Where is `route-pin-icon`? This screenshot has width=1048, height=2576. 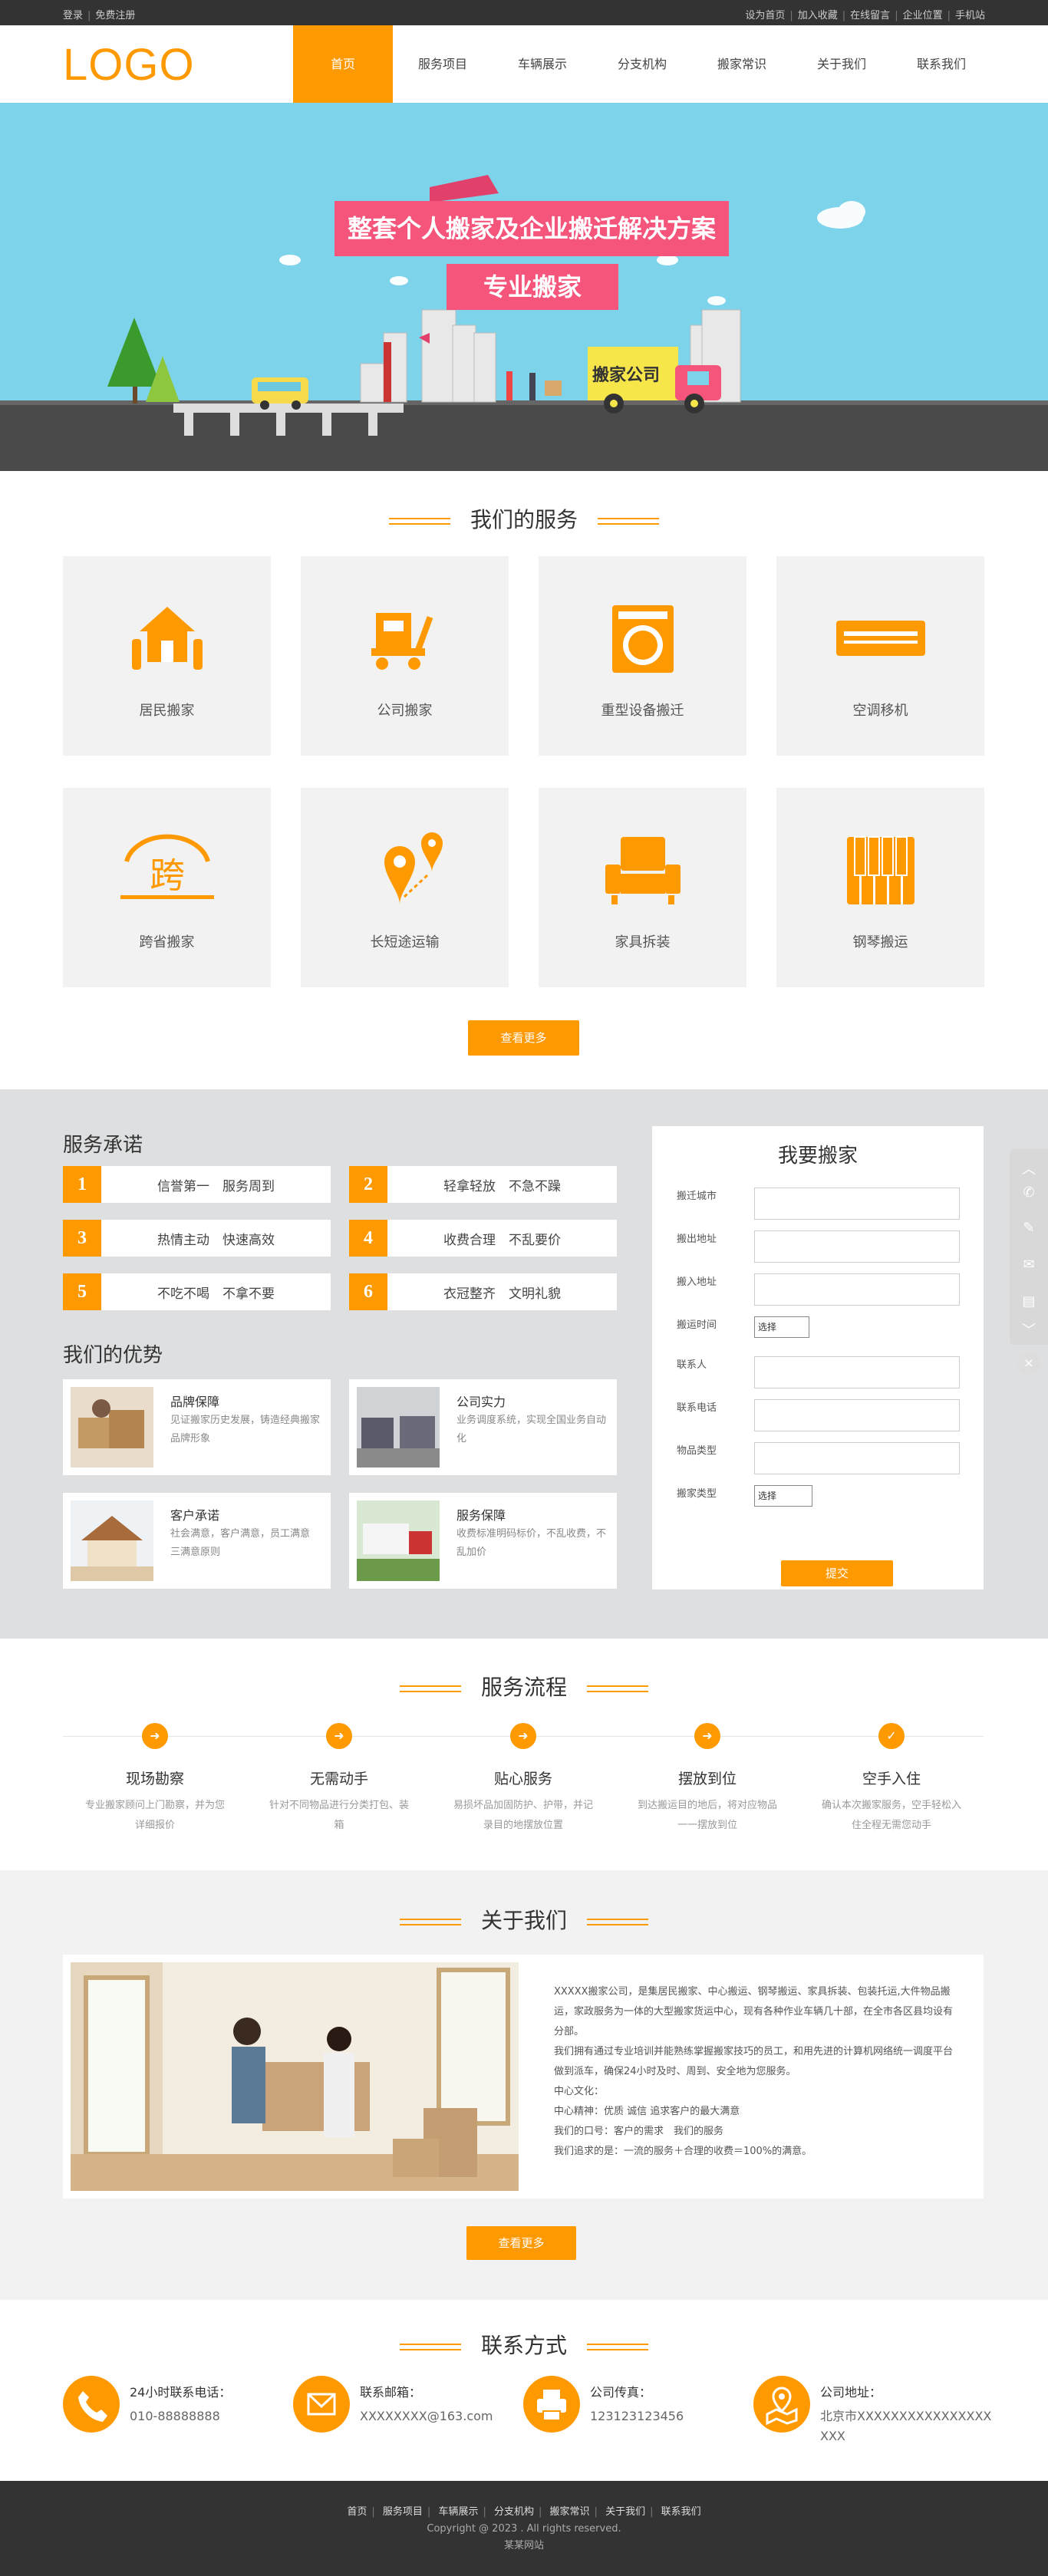
route-pin-icon is located at coordinates (405, 870).